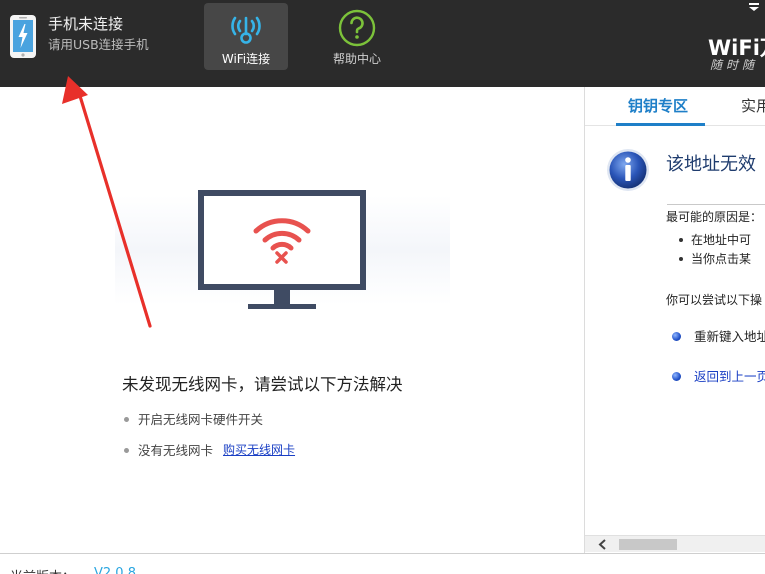 This screenshot has height=574, width=765. I want to click on phone-connection-status: 手机未连接 请用USB连接手机, so click(78, 37).